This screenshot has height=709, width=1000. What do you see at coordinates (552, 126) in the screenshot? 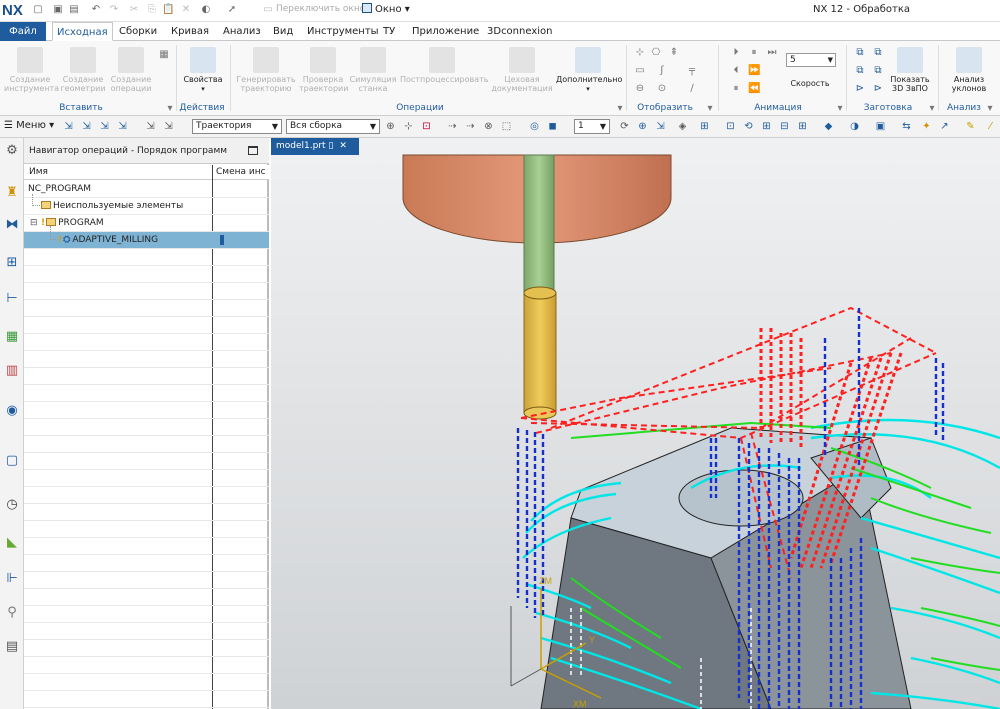
I see `view-icon-2: ◼` at bounding box center [552, 126].